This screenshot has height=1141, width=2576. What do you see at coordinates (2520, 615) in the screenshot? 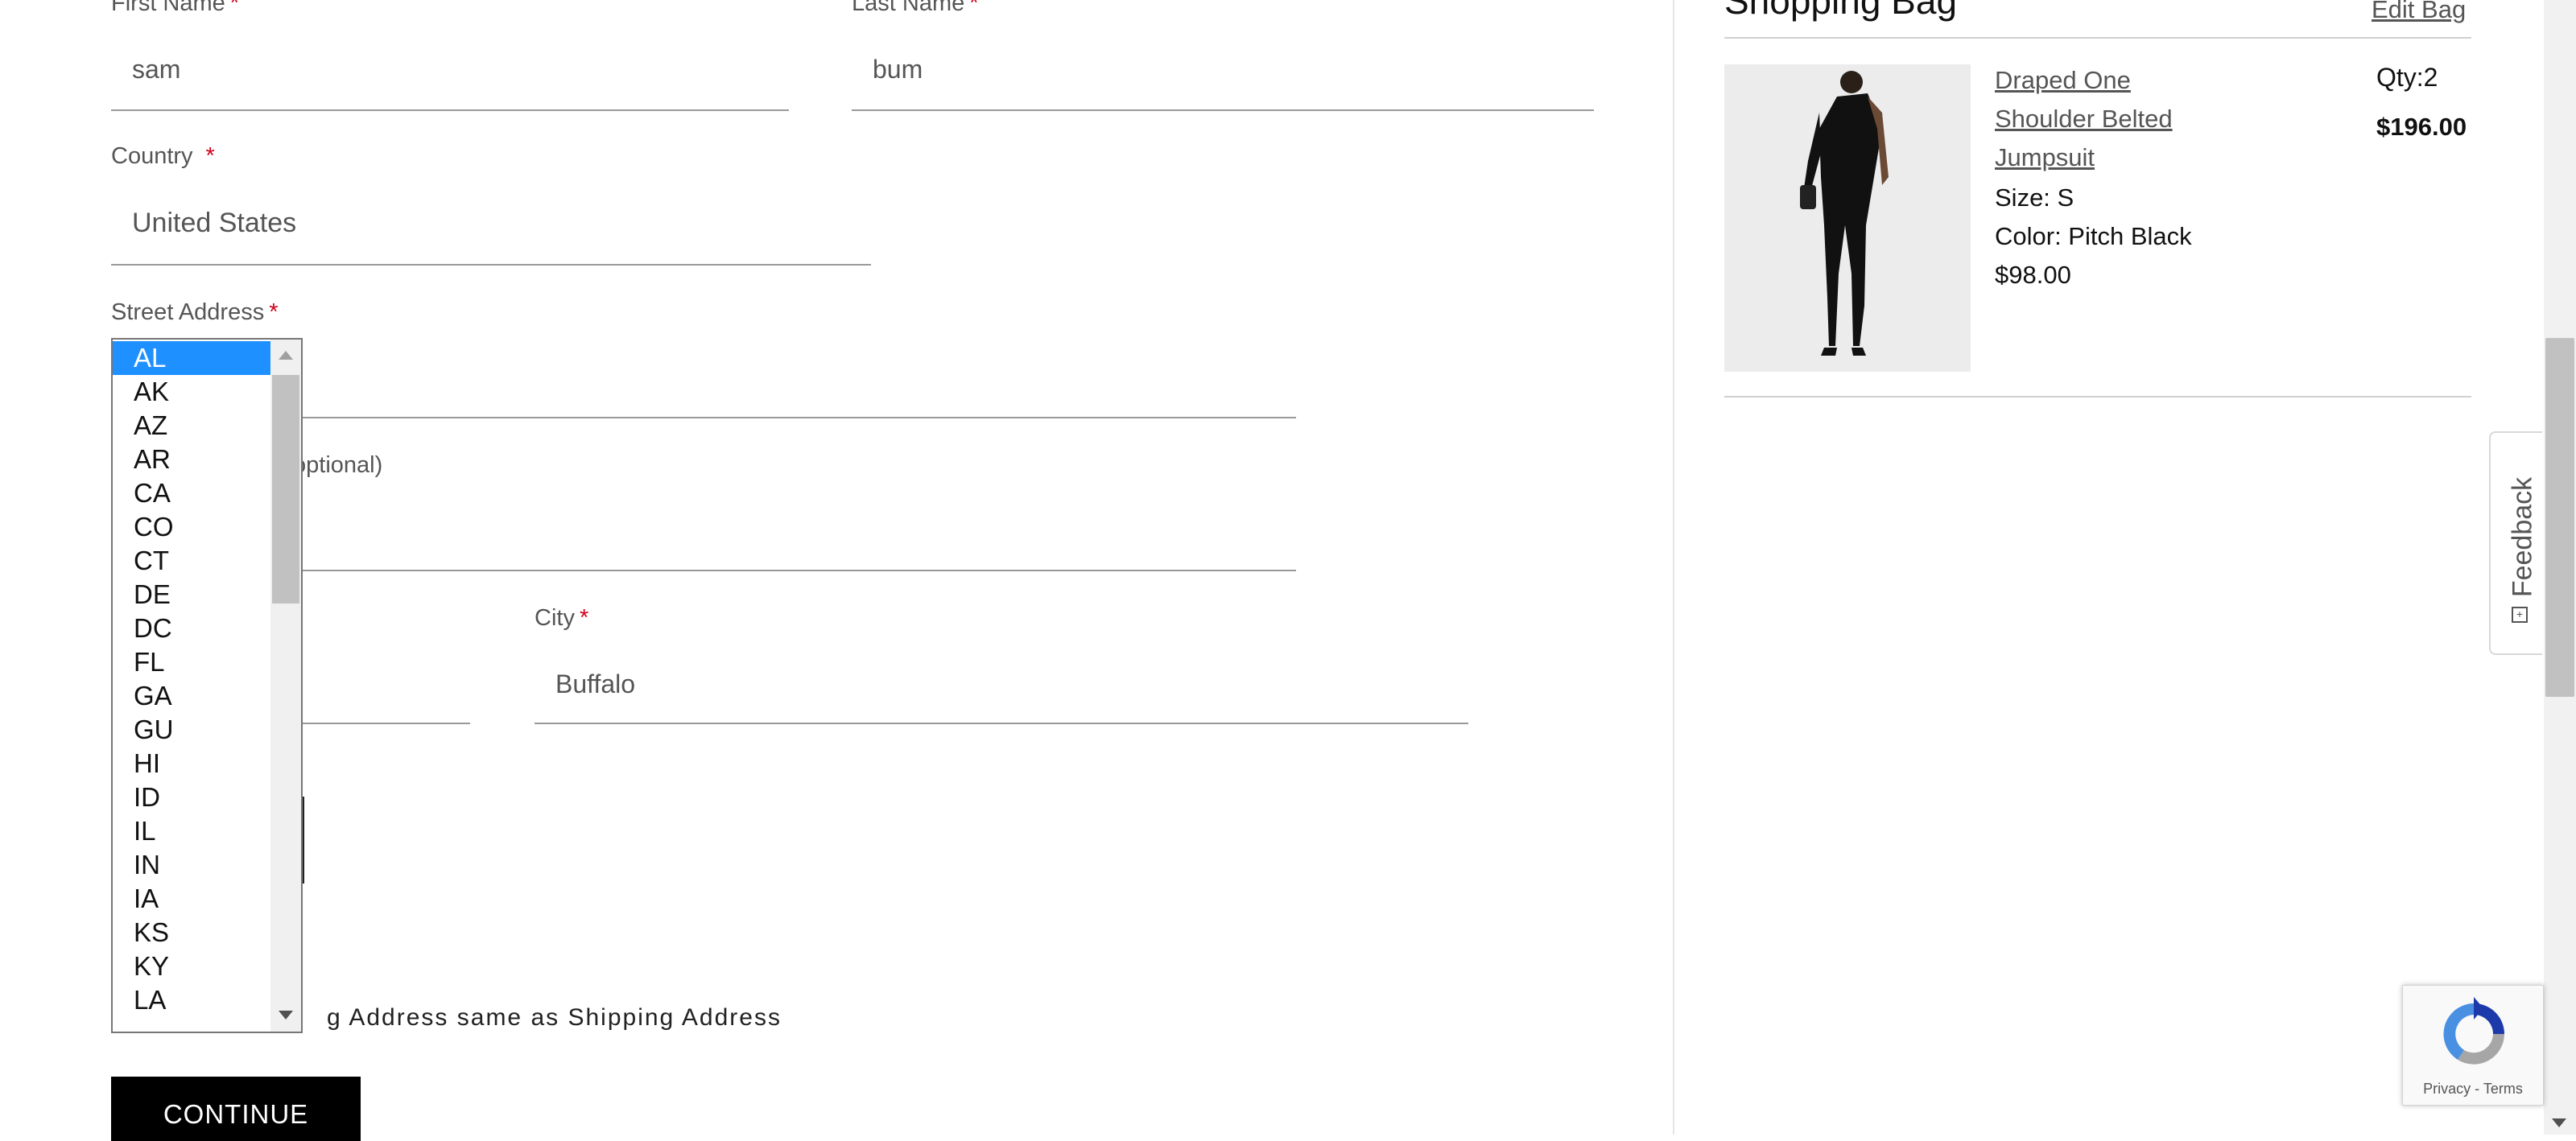
I see `feedback-icon: +` at bounding box center [2520, 615].